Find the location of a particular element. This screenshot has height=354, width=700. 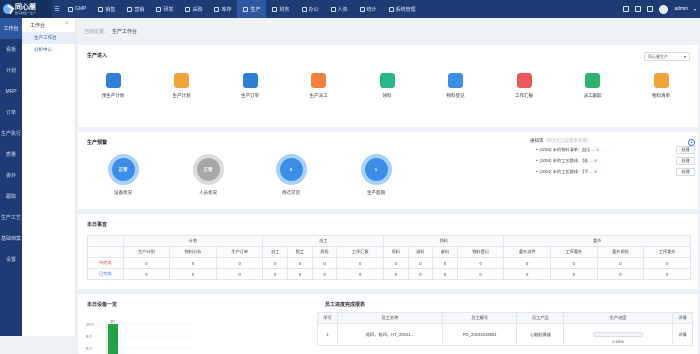

shortcut-4: 领料 is located at coordinates (387, 86).